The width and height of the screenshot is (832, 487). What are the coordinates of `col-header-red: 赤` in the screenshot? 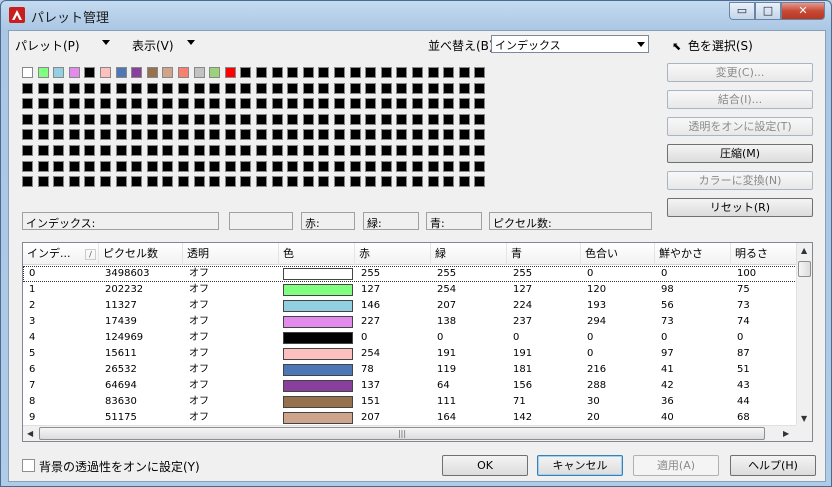 It's located at (393, 254).